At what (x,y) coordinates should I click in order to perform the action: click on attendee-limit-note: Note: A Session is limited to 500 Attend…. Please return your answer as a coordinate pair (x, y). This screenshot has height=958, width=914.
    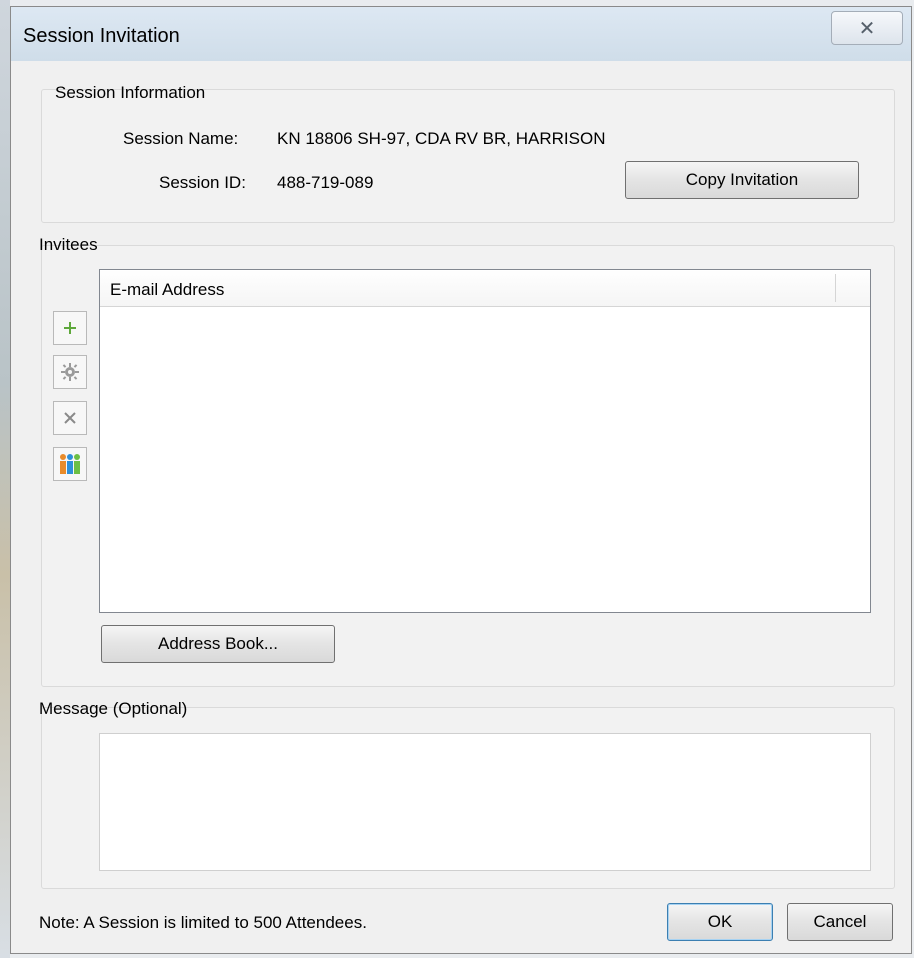
    Looking at the image, I should click on (203, 922).